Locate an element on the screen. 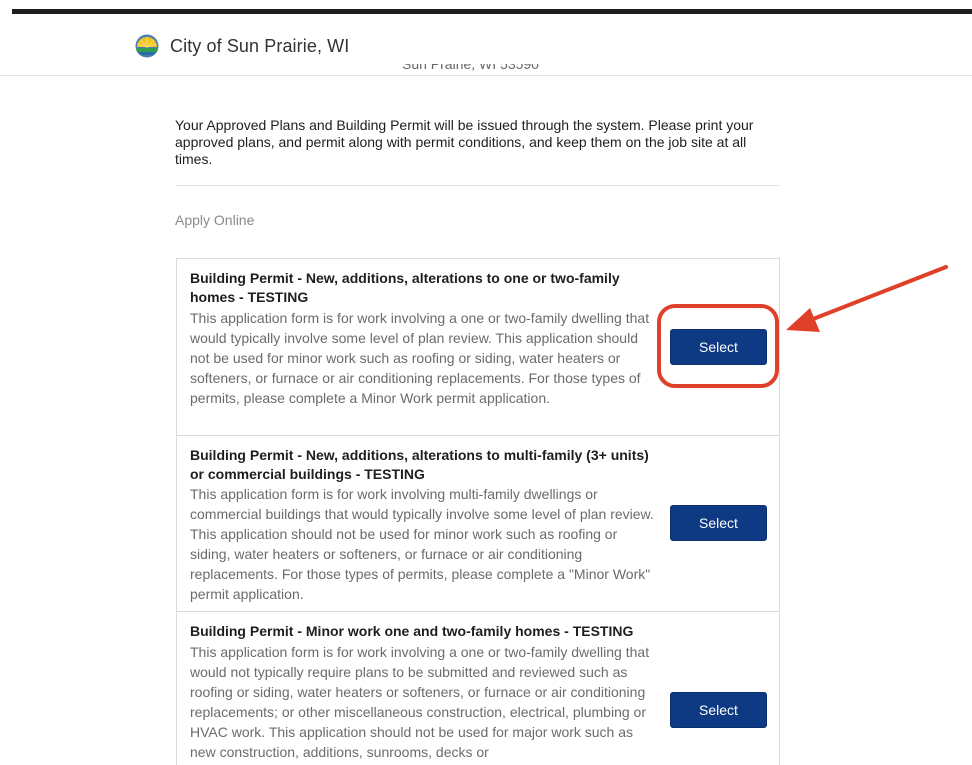  arrow-annotation-icon is located at coordinates (867, 298).